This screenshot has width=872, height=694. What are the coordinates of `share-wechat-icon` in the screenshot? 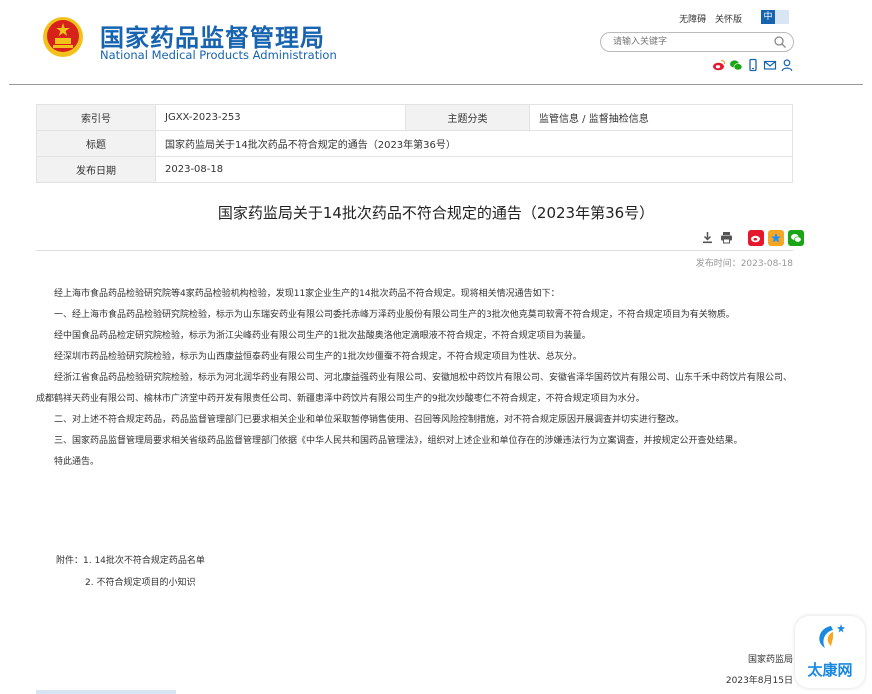 It's located at (796, 237).